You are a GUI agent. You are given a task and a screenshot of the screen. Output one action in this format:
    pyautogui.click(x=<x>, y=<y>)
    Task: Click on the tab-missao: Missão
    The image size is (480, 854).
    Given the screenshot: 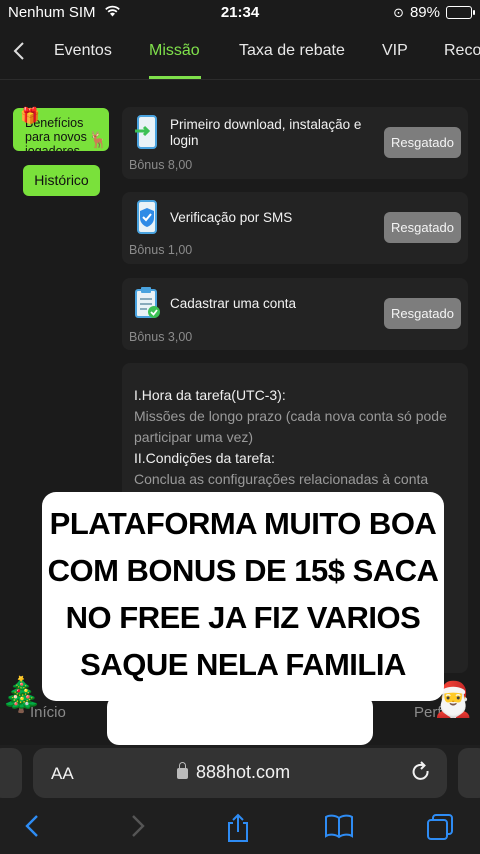 What is the action you would take?
    pyautogui.click(x=174, y=51)
    